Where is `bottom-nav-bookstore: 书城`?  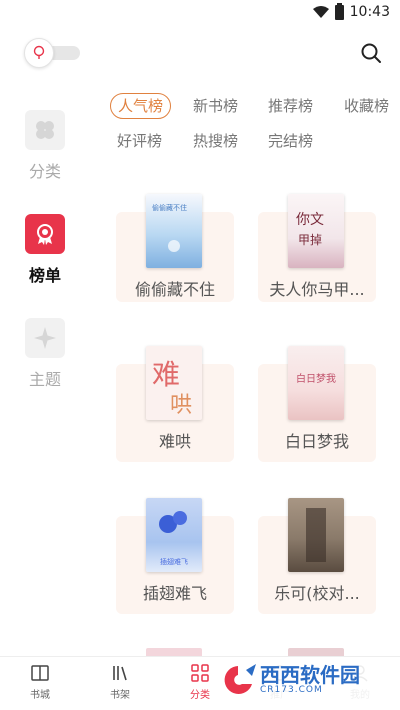
bottom-nav-bookstore: 书城 is located at coordinates (40, 682).